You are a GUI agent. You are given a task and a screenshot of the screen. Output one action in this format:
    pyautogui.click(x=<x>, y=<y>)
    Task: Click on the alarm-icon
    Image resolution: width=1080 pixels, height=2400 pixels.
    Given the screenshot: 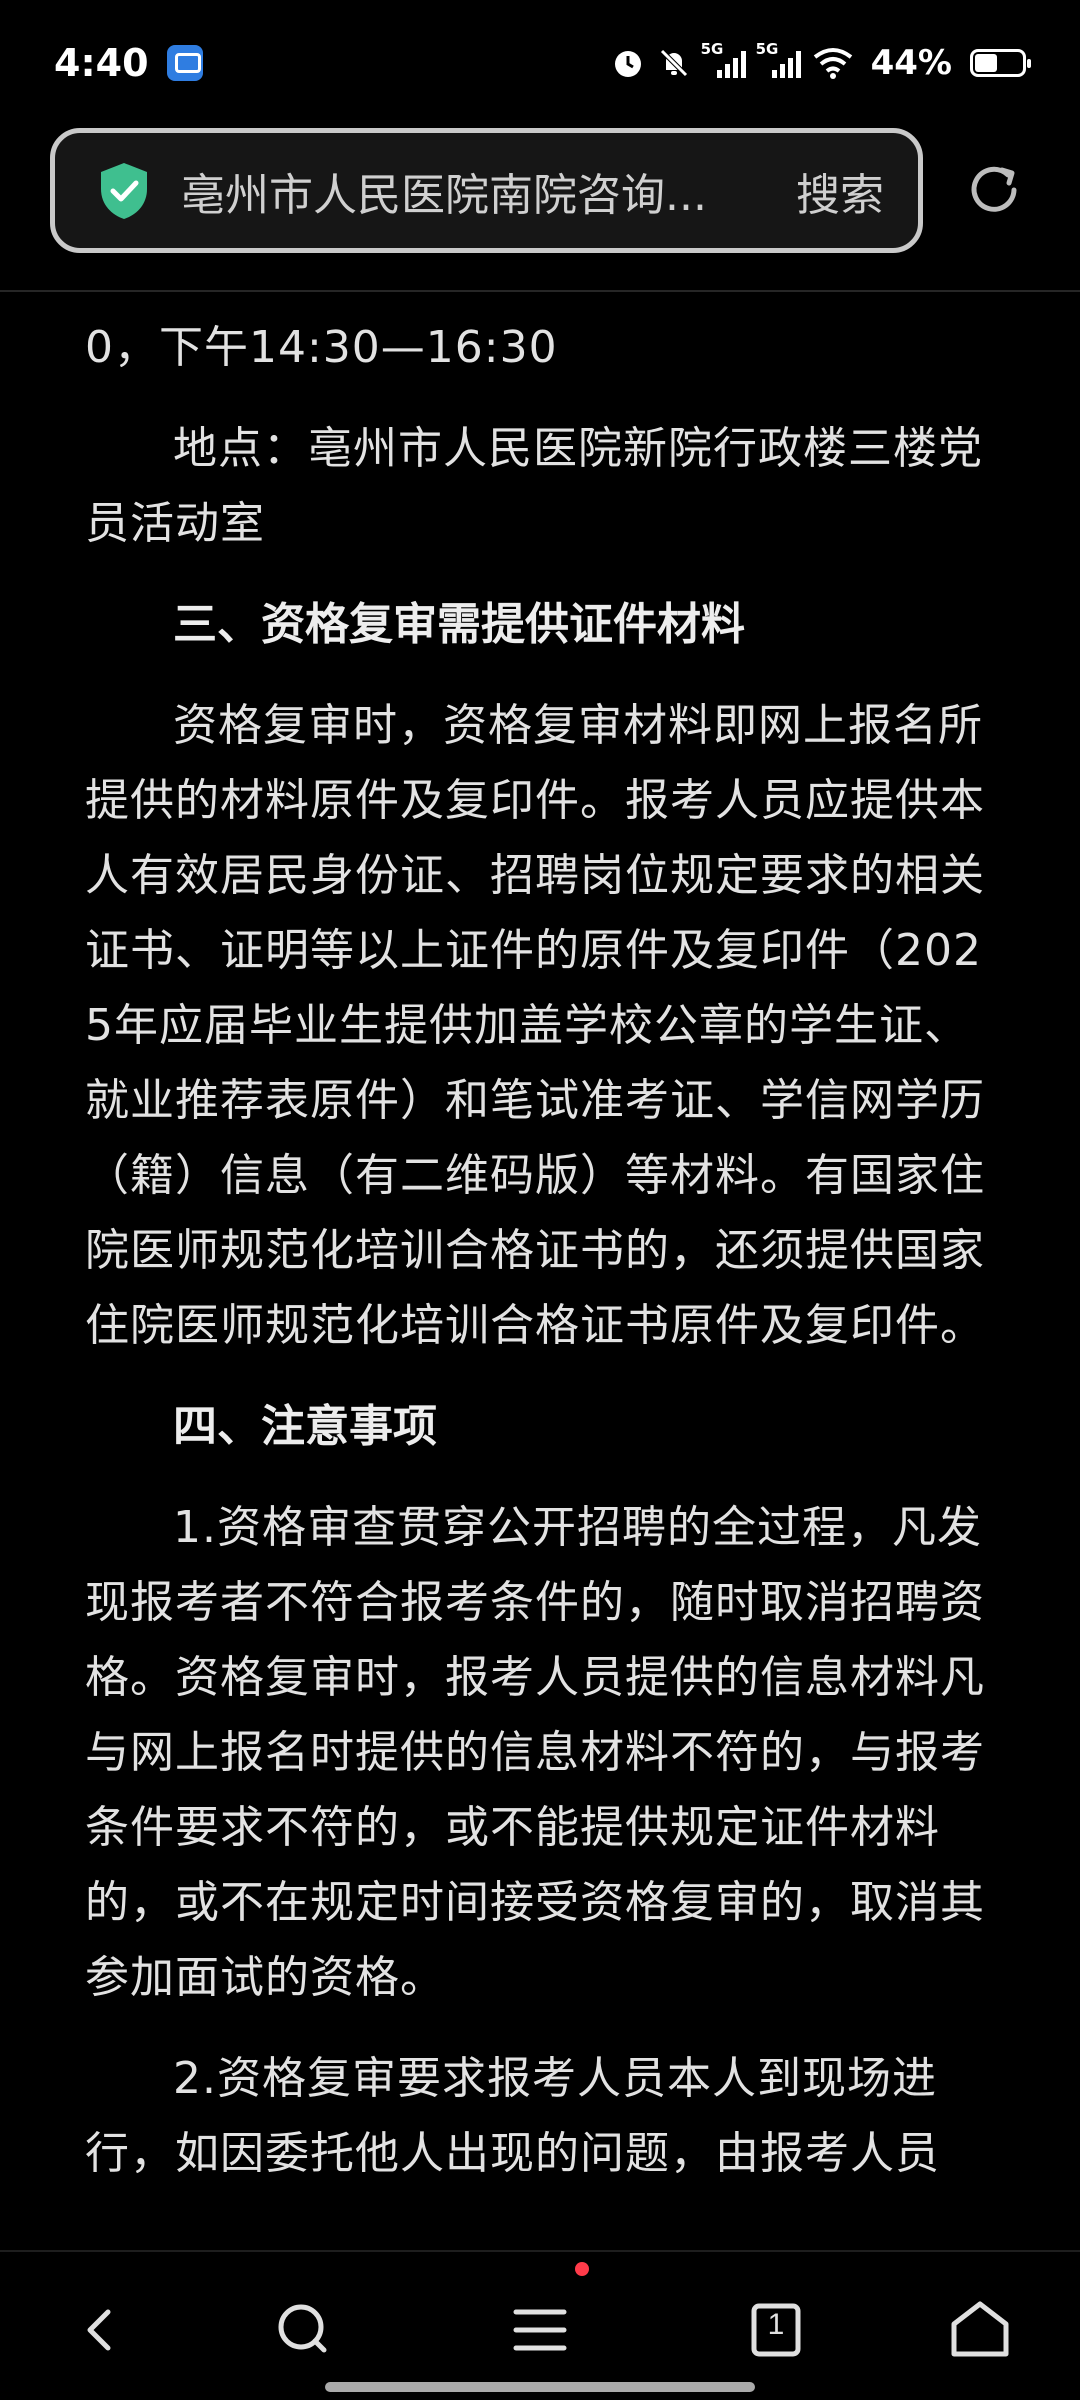 What is the action you would take?
    pyautogui.click(x=627, y=63)
    